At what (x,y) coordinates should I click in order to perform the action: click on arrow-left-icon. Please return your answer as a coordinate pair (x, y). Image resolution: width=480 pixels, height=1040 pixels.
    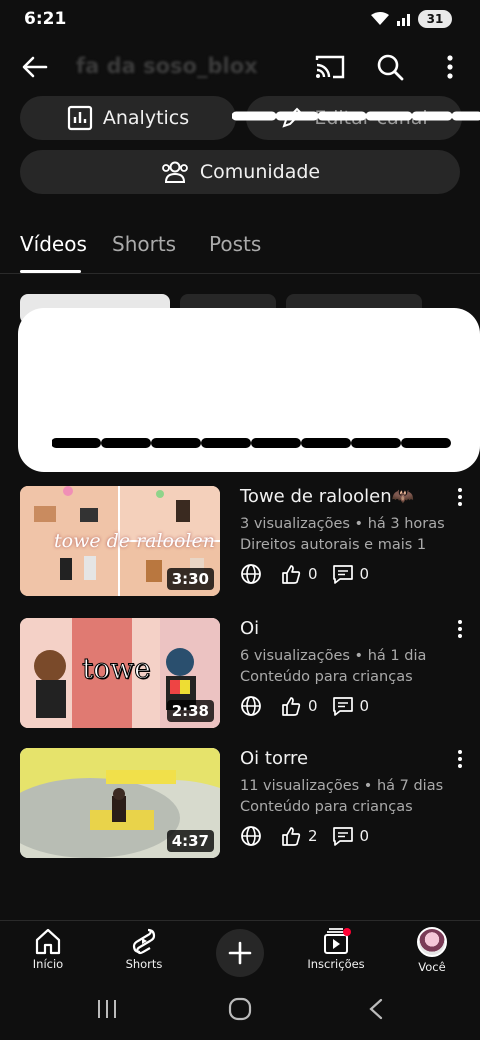
    Looking at the image, I should click on (35, 67).